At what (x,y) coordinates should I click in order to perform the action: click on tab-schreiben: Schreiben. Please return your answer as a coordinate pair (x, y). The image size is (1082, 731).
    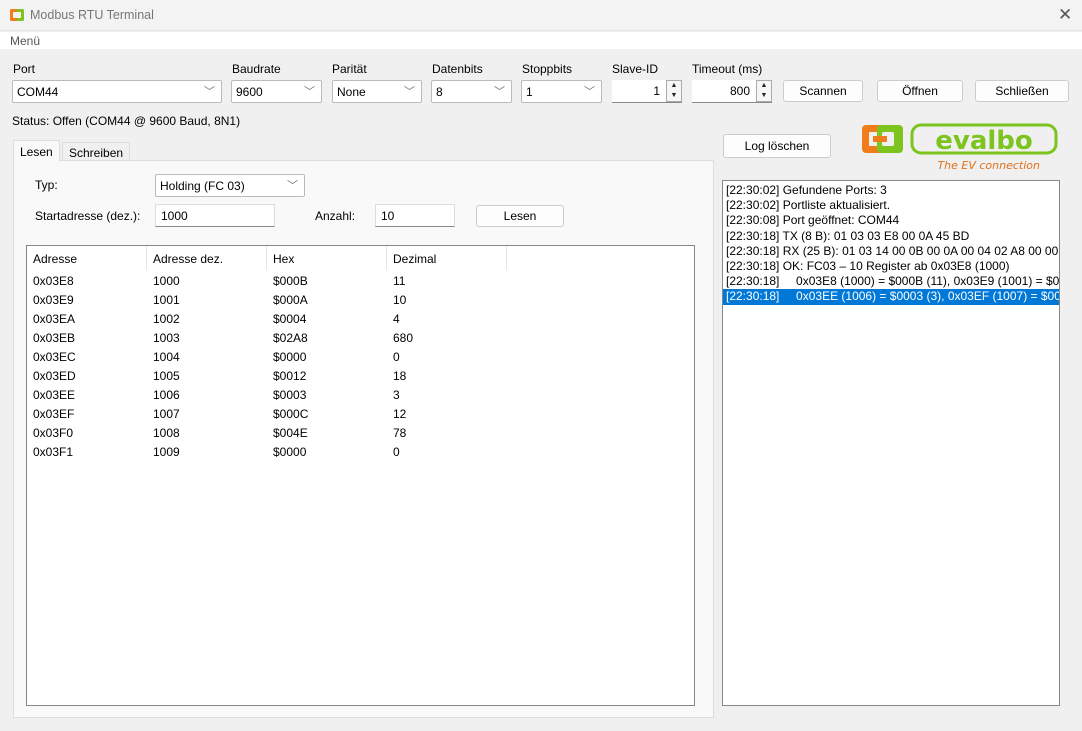
    Looking at the image, I should click on (96, 151).